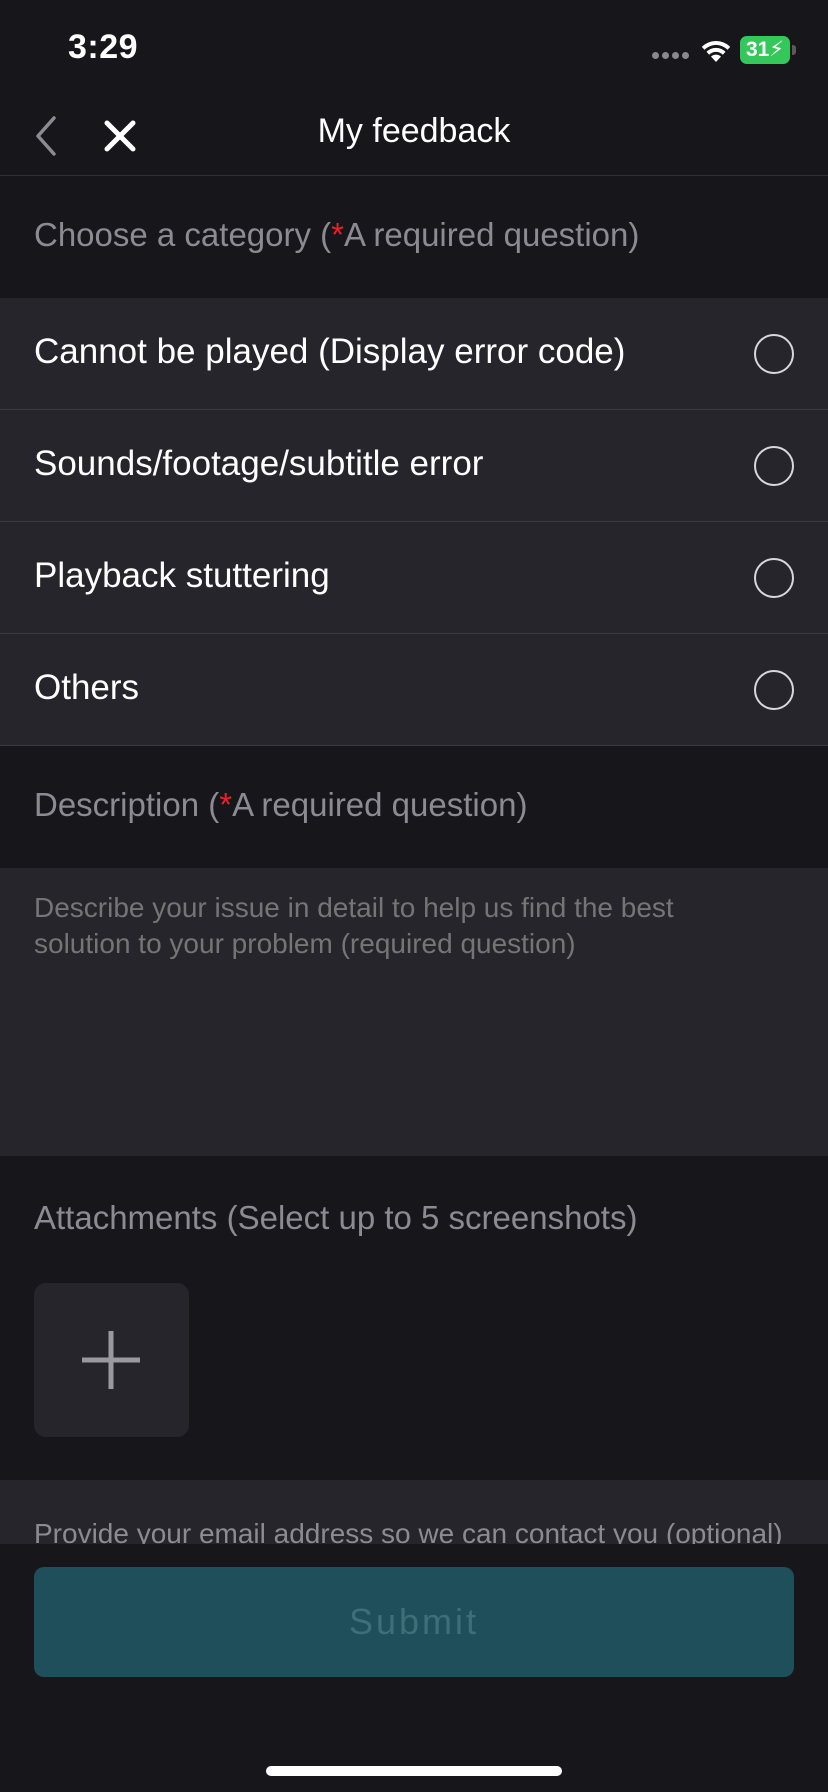 The width and height of the screenshot is (828, 1792). I want to click on category-option-cannot-play: Cannot be played (Display error code), so click(414, 354).